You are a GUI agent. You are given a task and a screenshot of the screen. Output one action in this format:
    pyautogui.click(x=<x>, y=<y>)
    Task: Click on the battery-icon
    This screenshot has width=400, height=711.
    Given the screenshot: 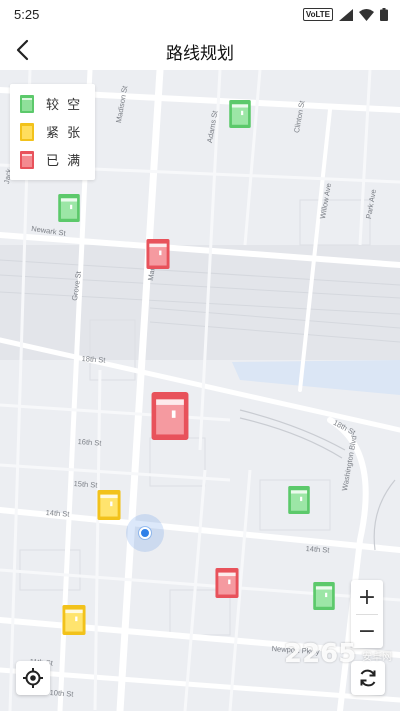 What is the action you would take?
    pyautogui.click(x=384, y=14)
    